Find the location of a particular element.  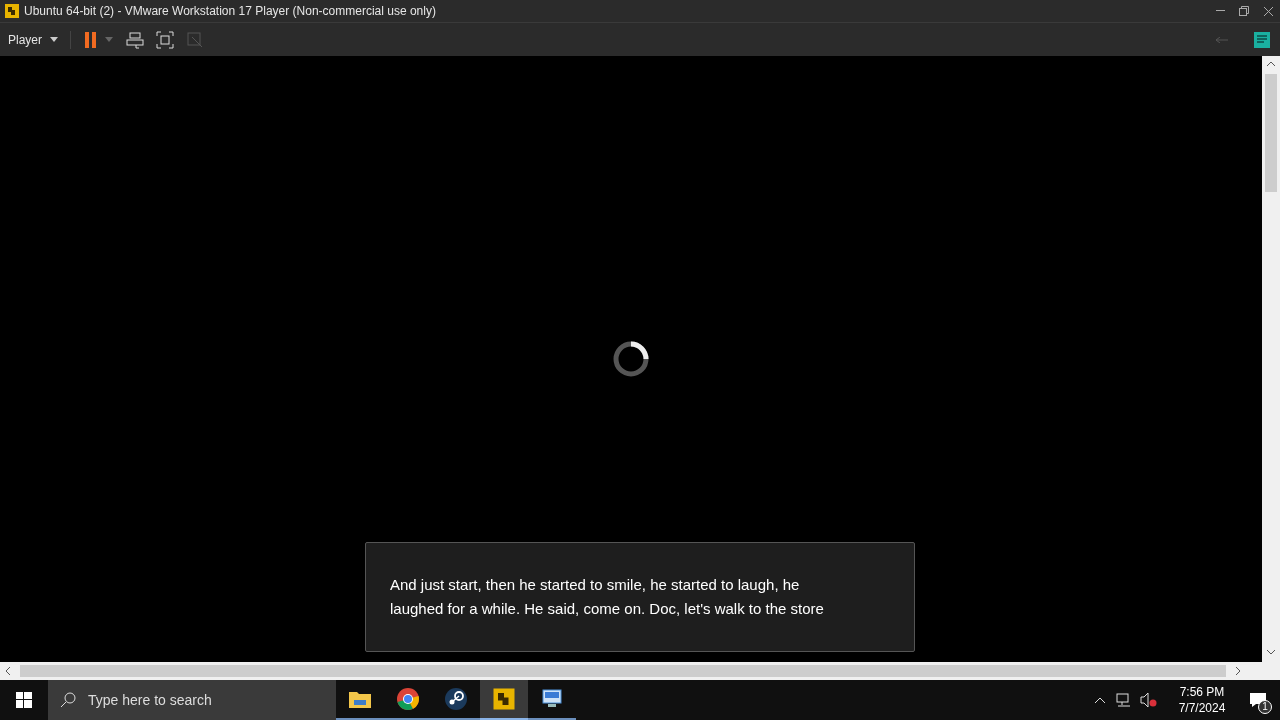

devices-icon is located at coordinates (135, 39).